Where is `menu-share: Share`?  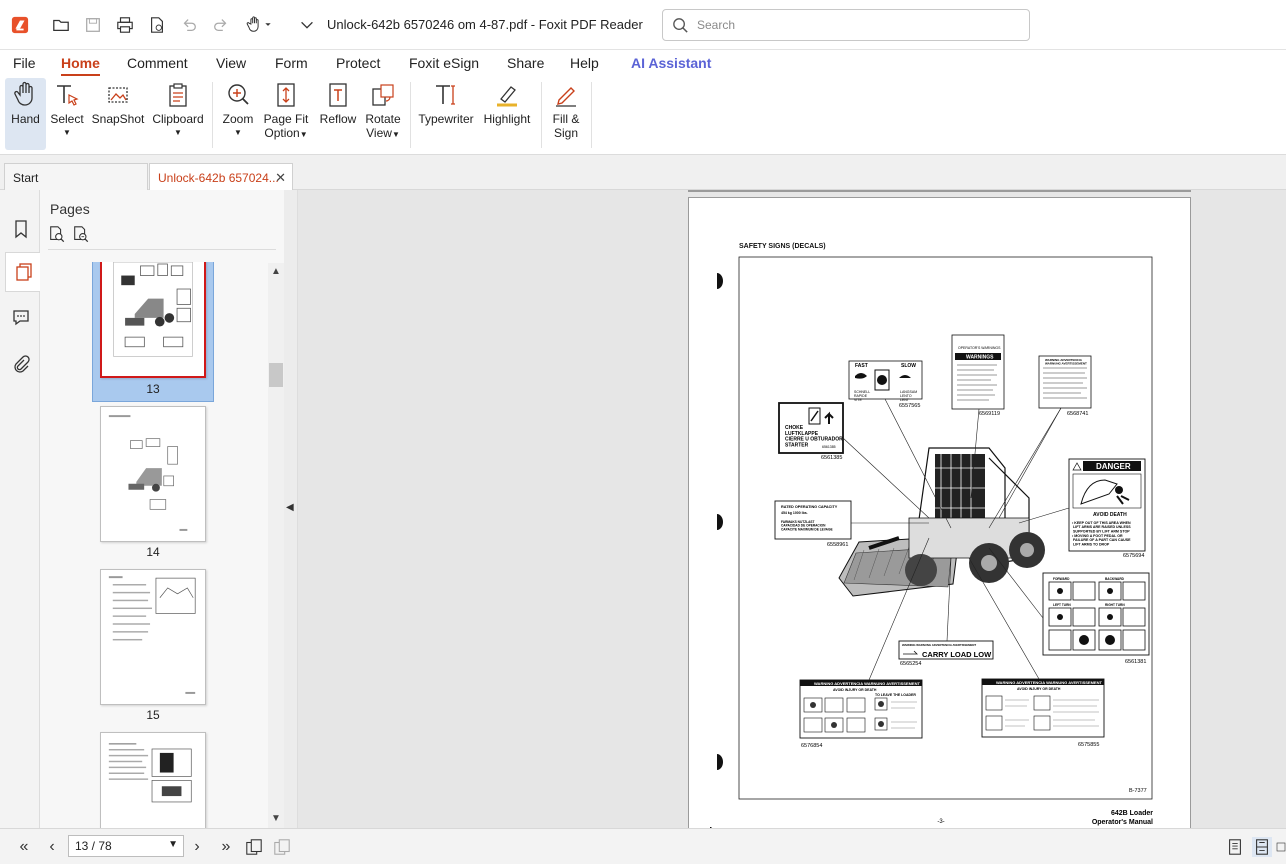
menu-share: Share is located at coordinates (525, 63).